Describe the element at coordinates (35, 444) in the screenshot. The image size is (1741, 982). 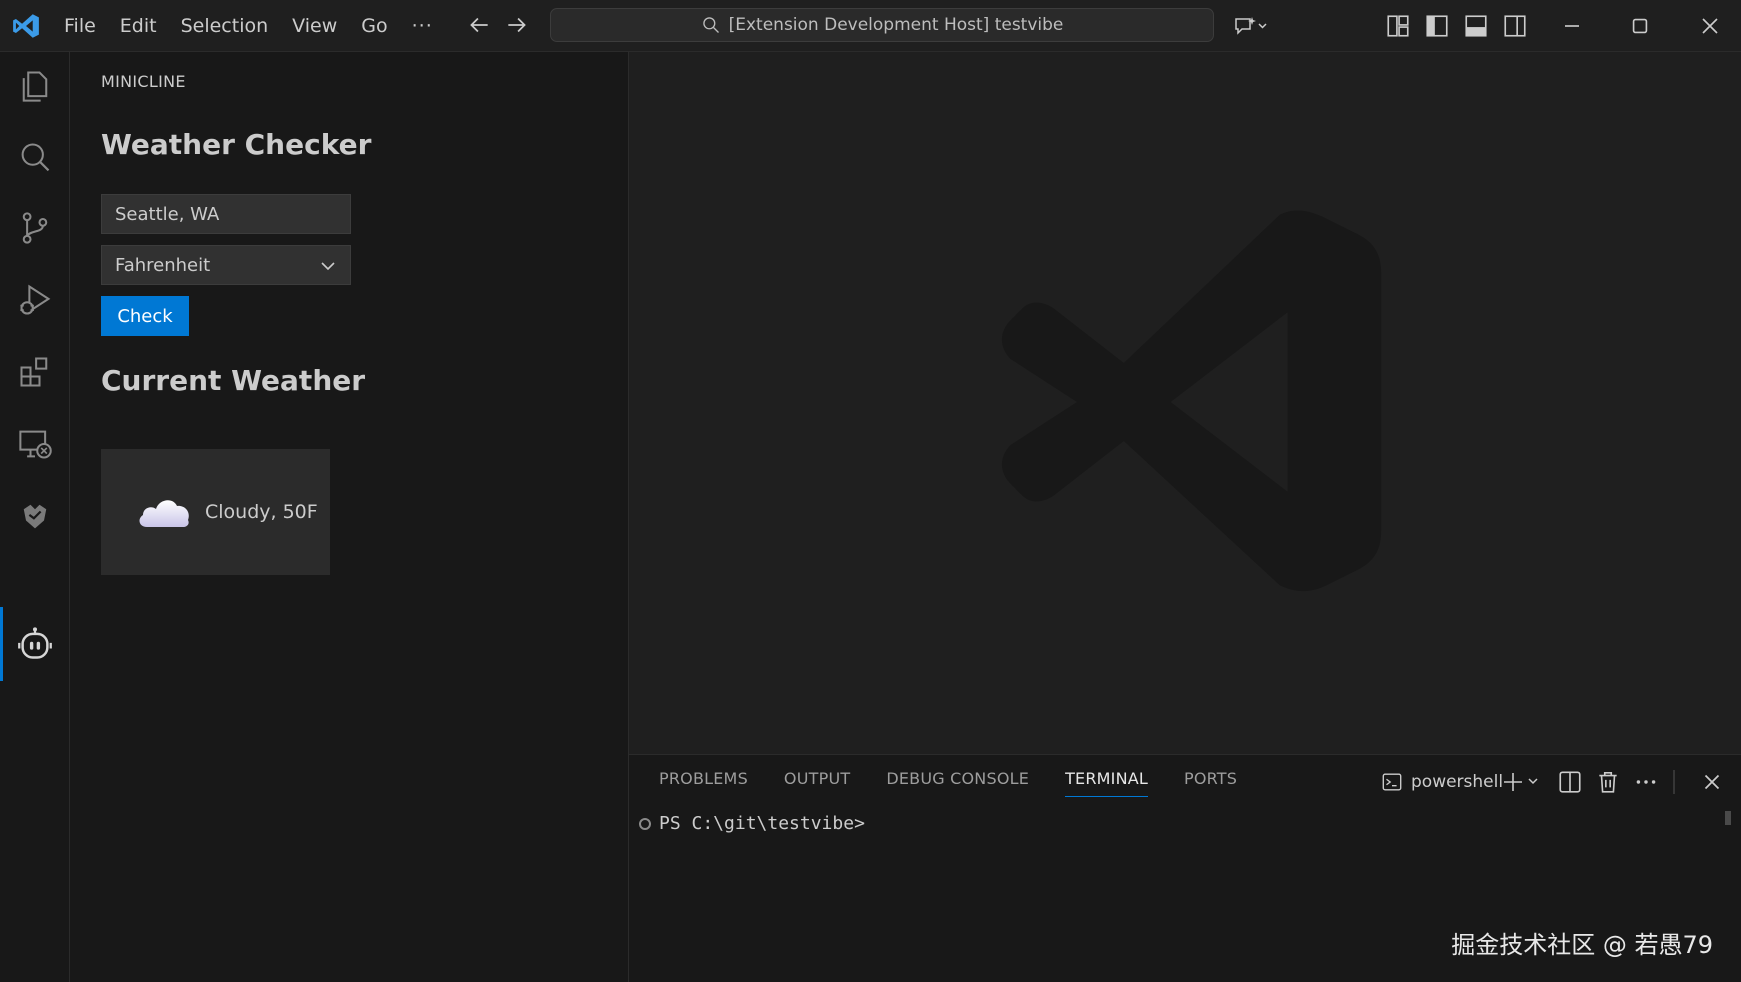
I see `remote-explorer-icon` at that location.